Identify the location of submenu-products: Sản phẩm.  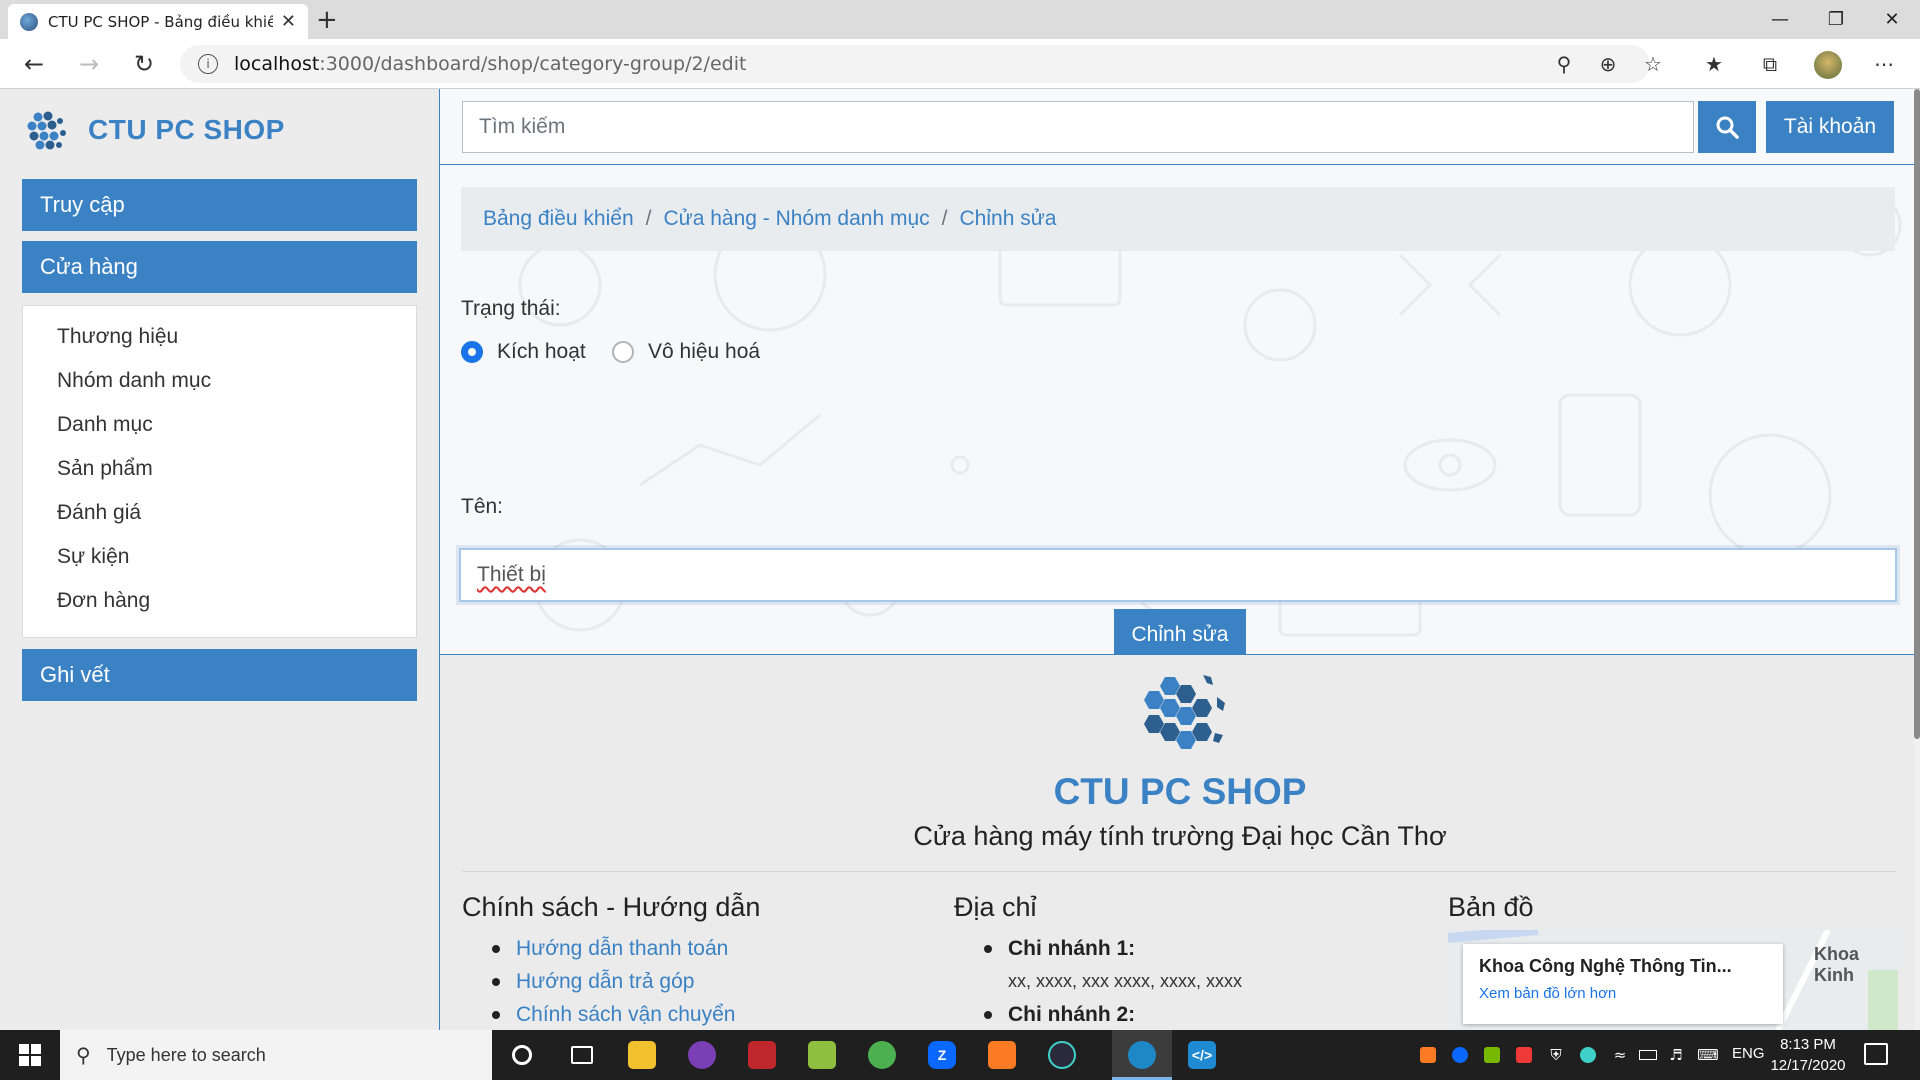
(105, 469).